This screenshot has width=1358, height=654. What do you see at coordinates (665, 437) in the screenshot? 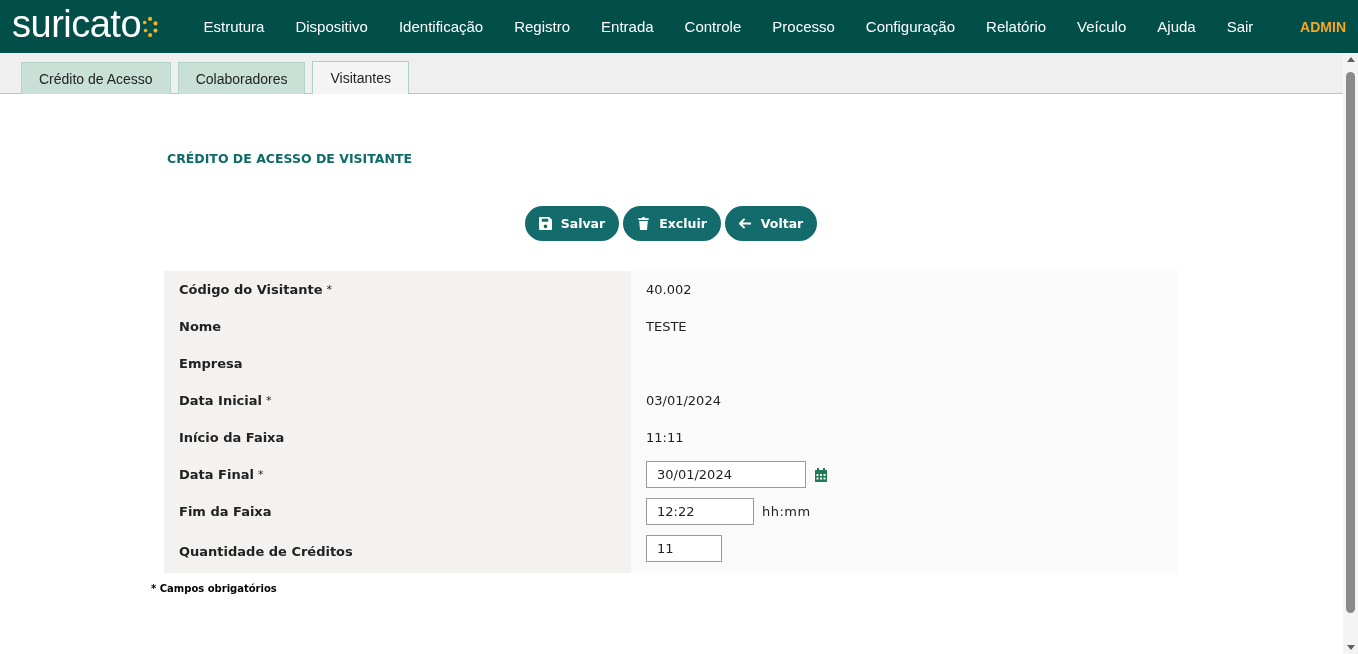
I see `field-value: 11:11` at bounding box center [665, 437].